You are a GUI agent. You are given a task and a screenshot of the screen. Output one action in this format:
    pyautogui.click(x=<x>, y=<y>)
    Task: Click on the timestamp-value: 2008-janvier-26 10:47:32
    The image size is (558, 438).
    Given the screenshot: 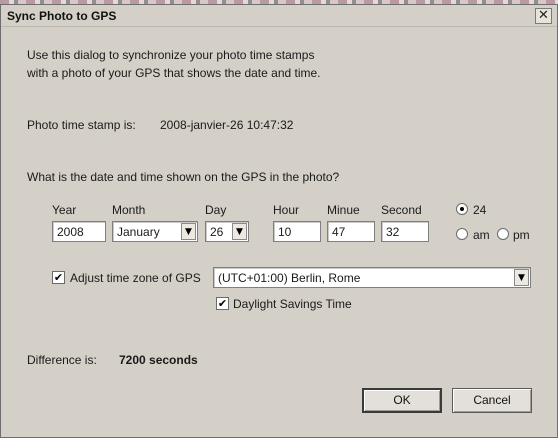 What is the action you would take?
    pyautogui.click(x=227, y=125)
    